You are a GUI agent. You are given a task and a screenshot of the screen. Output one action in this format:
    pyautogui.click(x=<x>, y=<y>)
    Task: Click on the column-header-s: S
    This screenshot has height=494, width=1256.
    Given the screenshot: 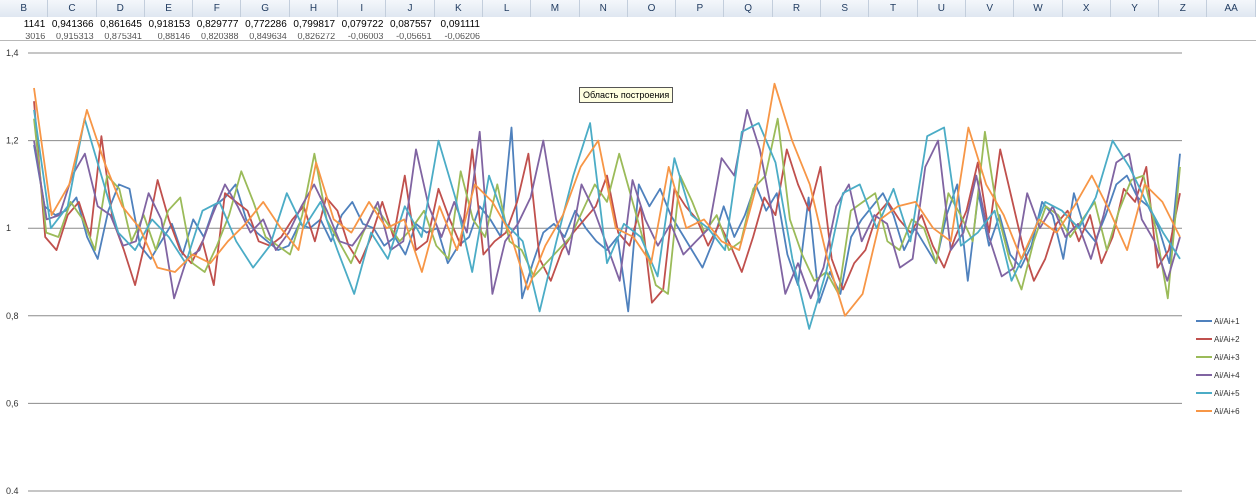 What is the action you would take?
    pyautogui.click(x=845, y=8)
    